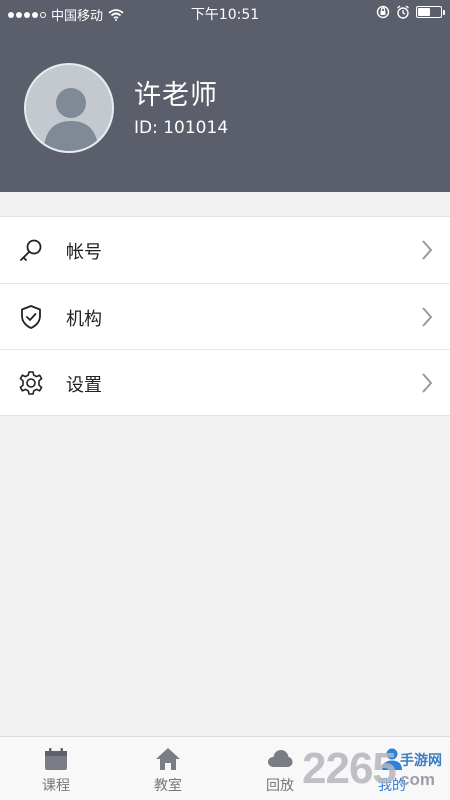 This screenshot has height=800, width=450. Describe the element at coordinates (31, 317) in the screenshot. I see `shield-check-icon` at that location.